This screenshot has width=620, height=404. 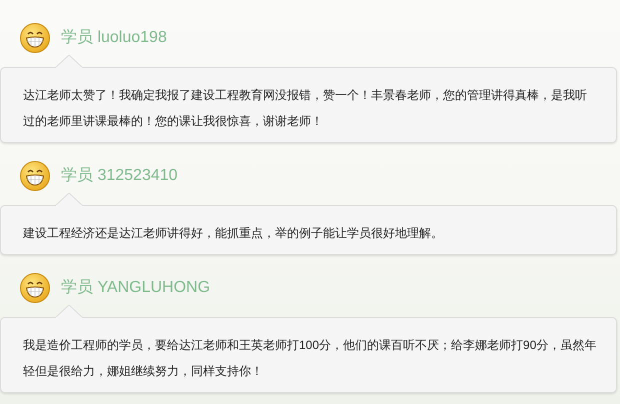 I want to click on comment-text: 建设工程经济还是达江老师讲得好，能抓重点，举的例子能让学员很好地理解。, so click(x=233, y=233).